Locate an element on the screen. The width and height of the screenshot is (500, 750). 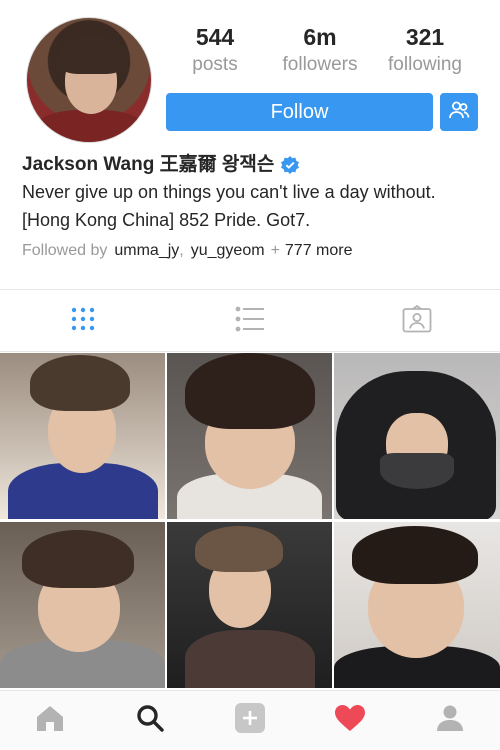
avatar is located at coordinates (89, 80).